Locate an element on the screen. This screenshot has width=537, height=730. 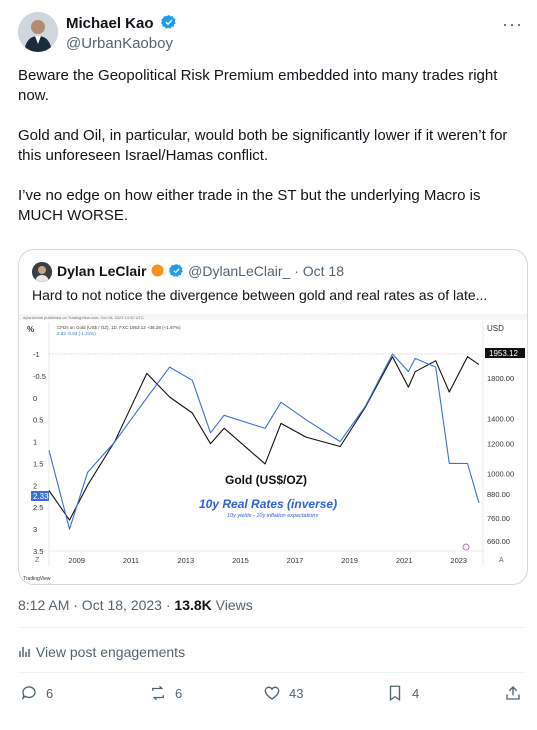
right-axis-tick: 660.00 is located at coordinates (498, 541).